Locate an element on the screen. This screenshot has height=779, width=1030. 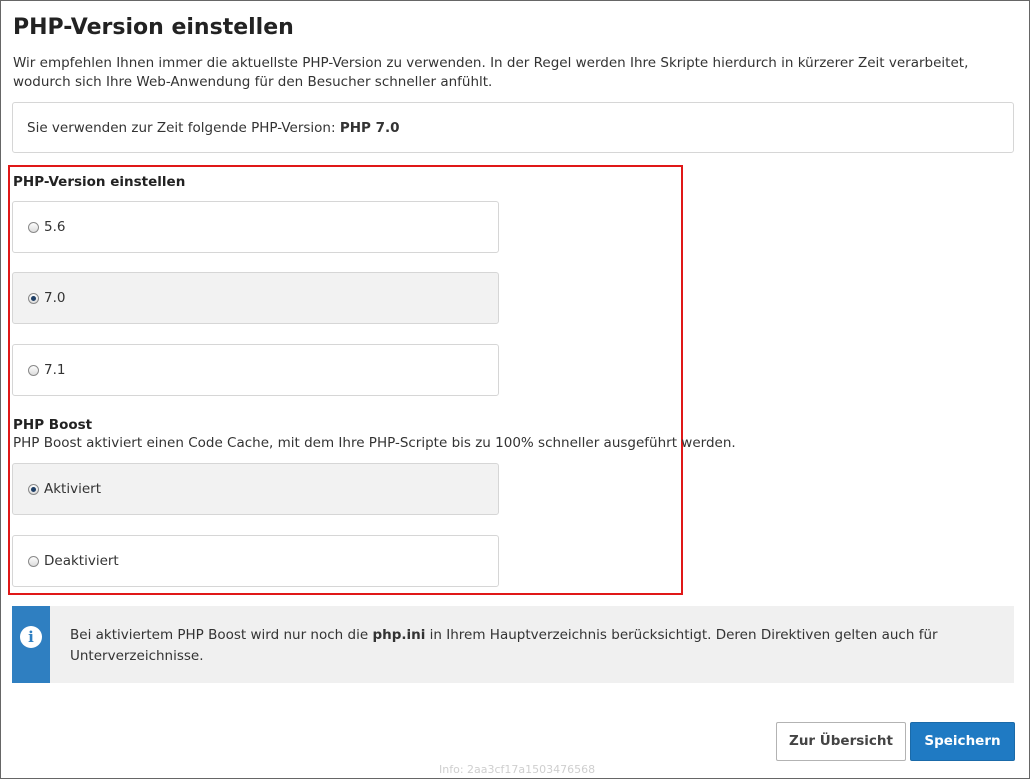
info-bar: i is located at coordinates (31, 644).